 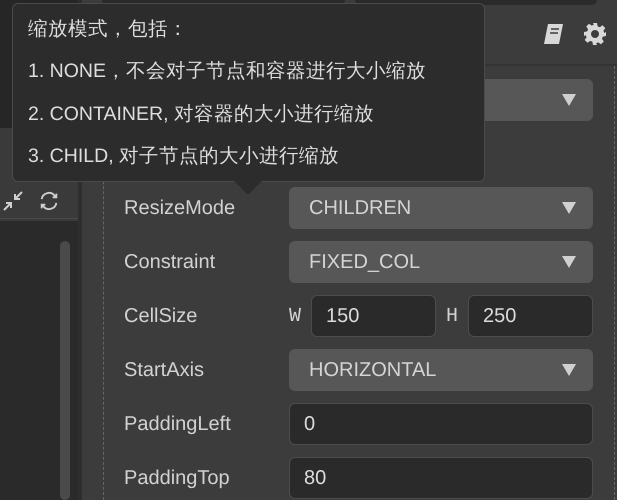 What do you see at coordinates (228, 71) in the screenshot?
I see `tooltip-line: 1. NONE，不会对子节点和容器进行大小缩放` at bounding box center [228, 71].